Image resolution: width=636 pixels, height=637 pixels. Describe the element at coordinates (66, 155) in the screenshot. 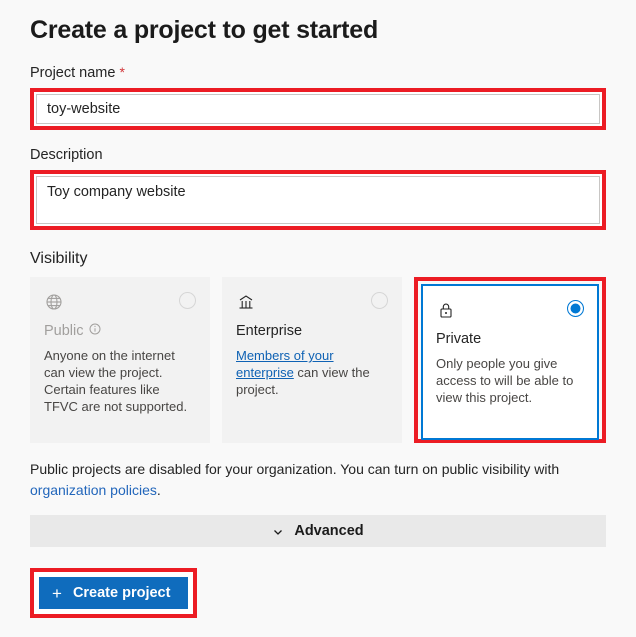

I see `description-label: Description` at that location.